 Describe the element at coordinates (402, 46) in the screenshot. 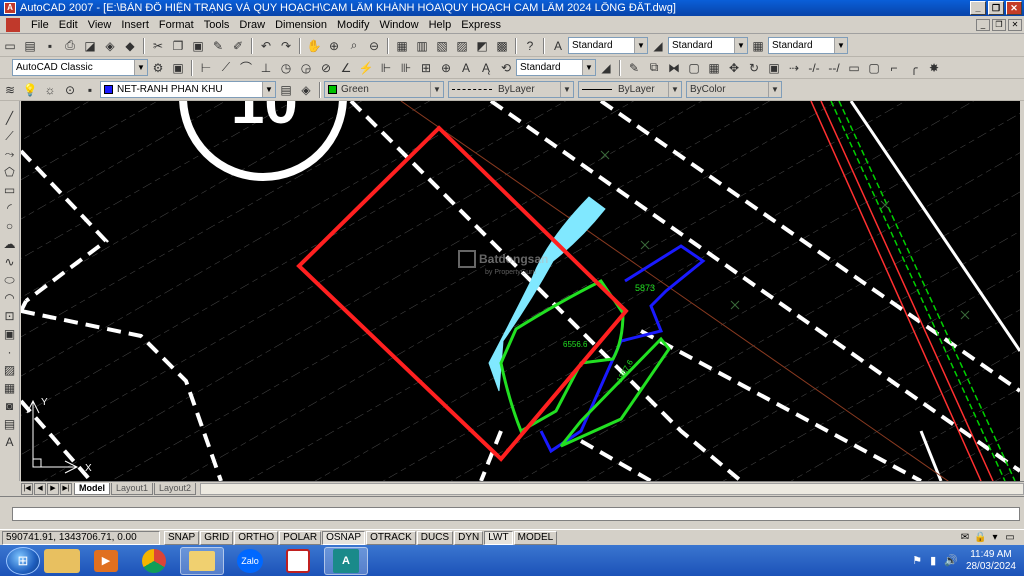

I see `properties-icon: ▦` at that location.